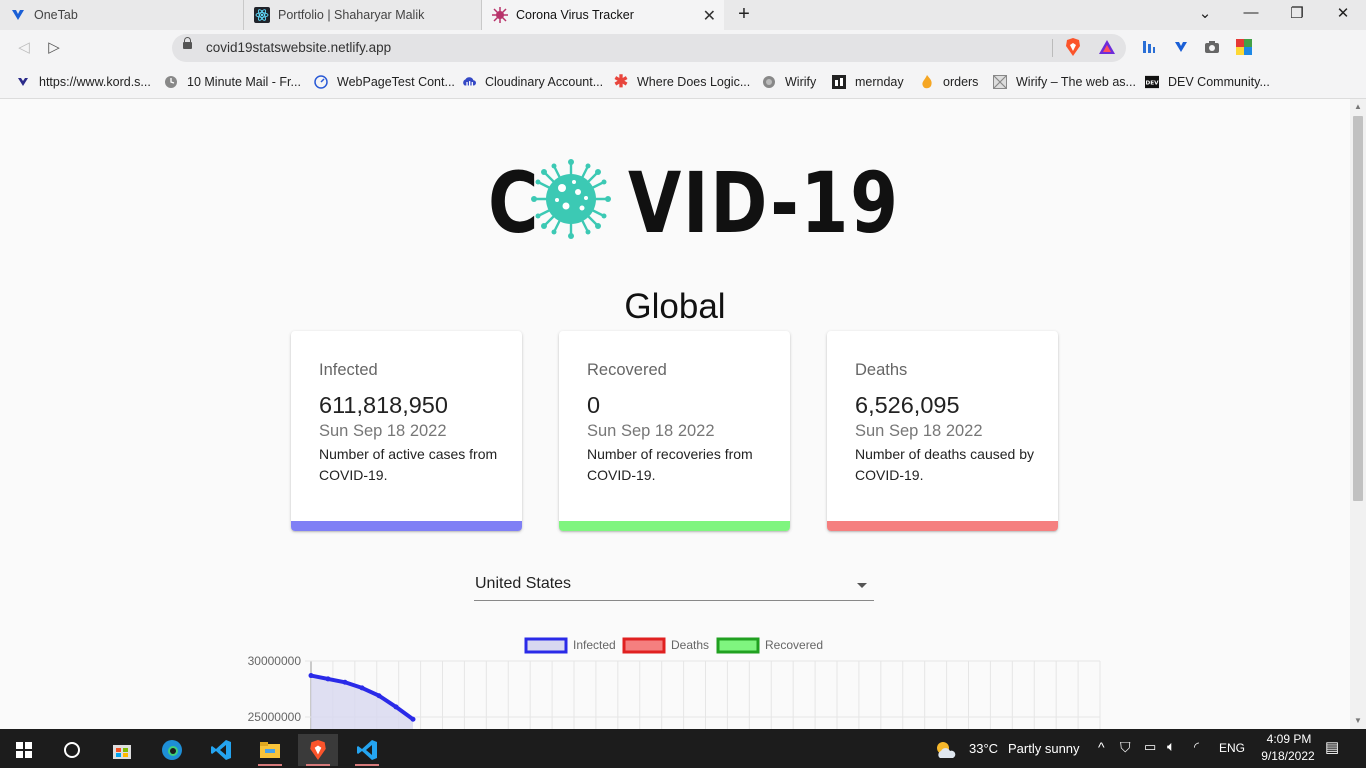  I want to click on notification-icon: ▤, so click(1332, 747).